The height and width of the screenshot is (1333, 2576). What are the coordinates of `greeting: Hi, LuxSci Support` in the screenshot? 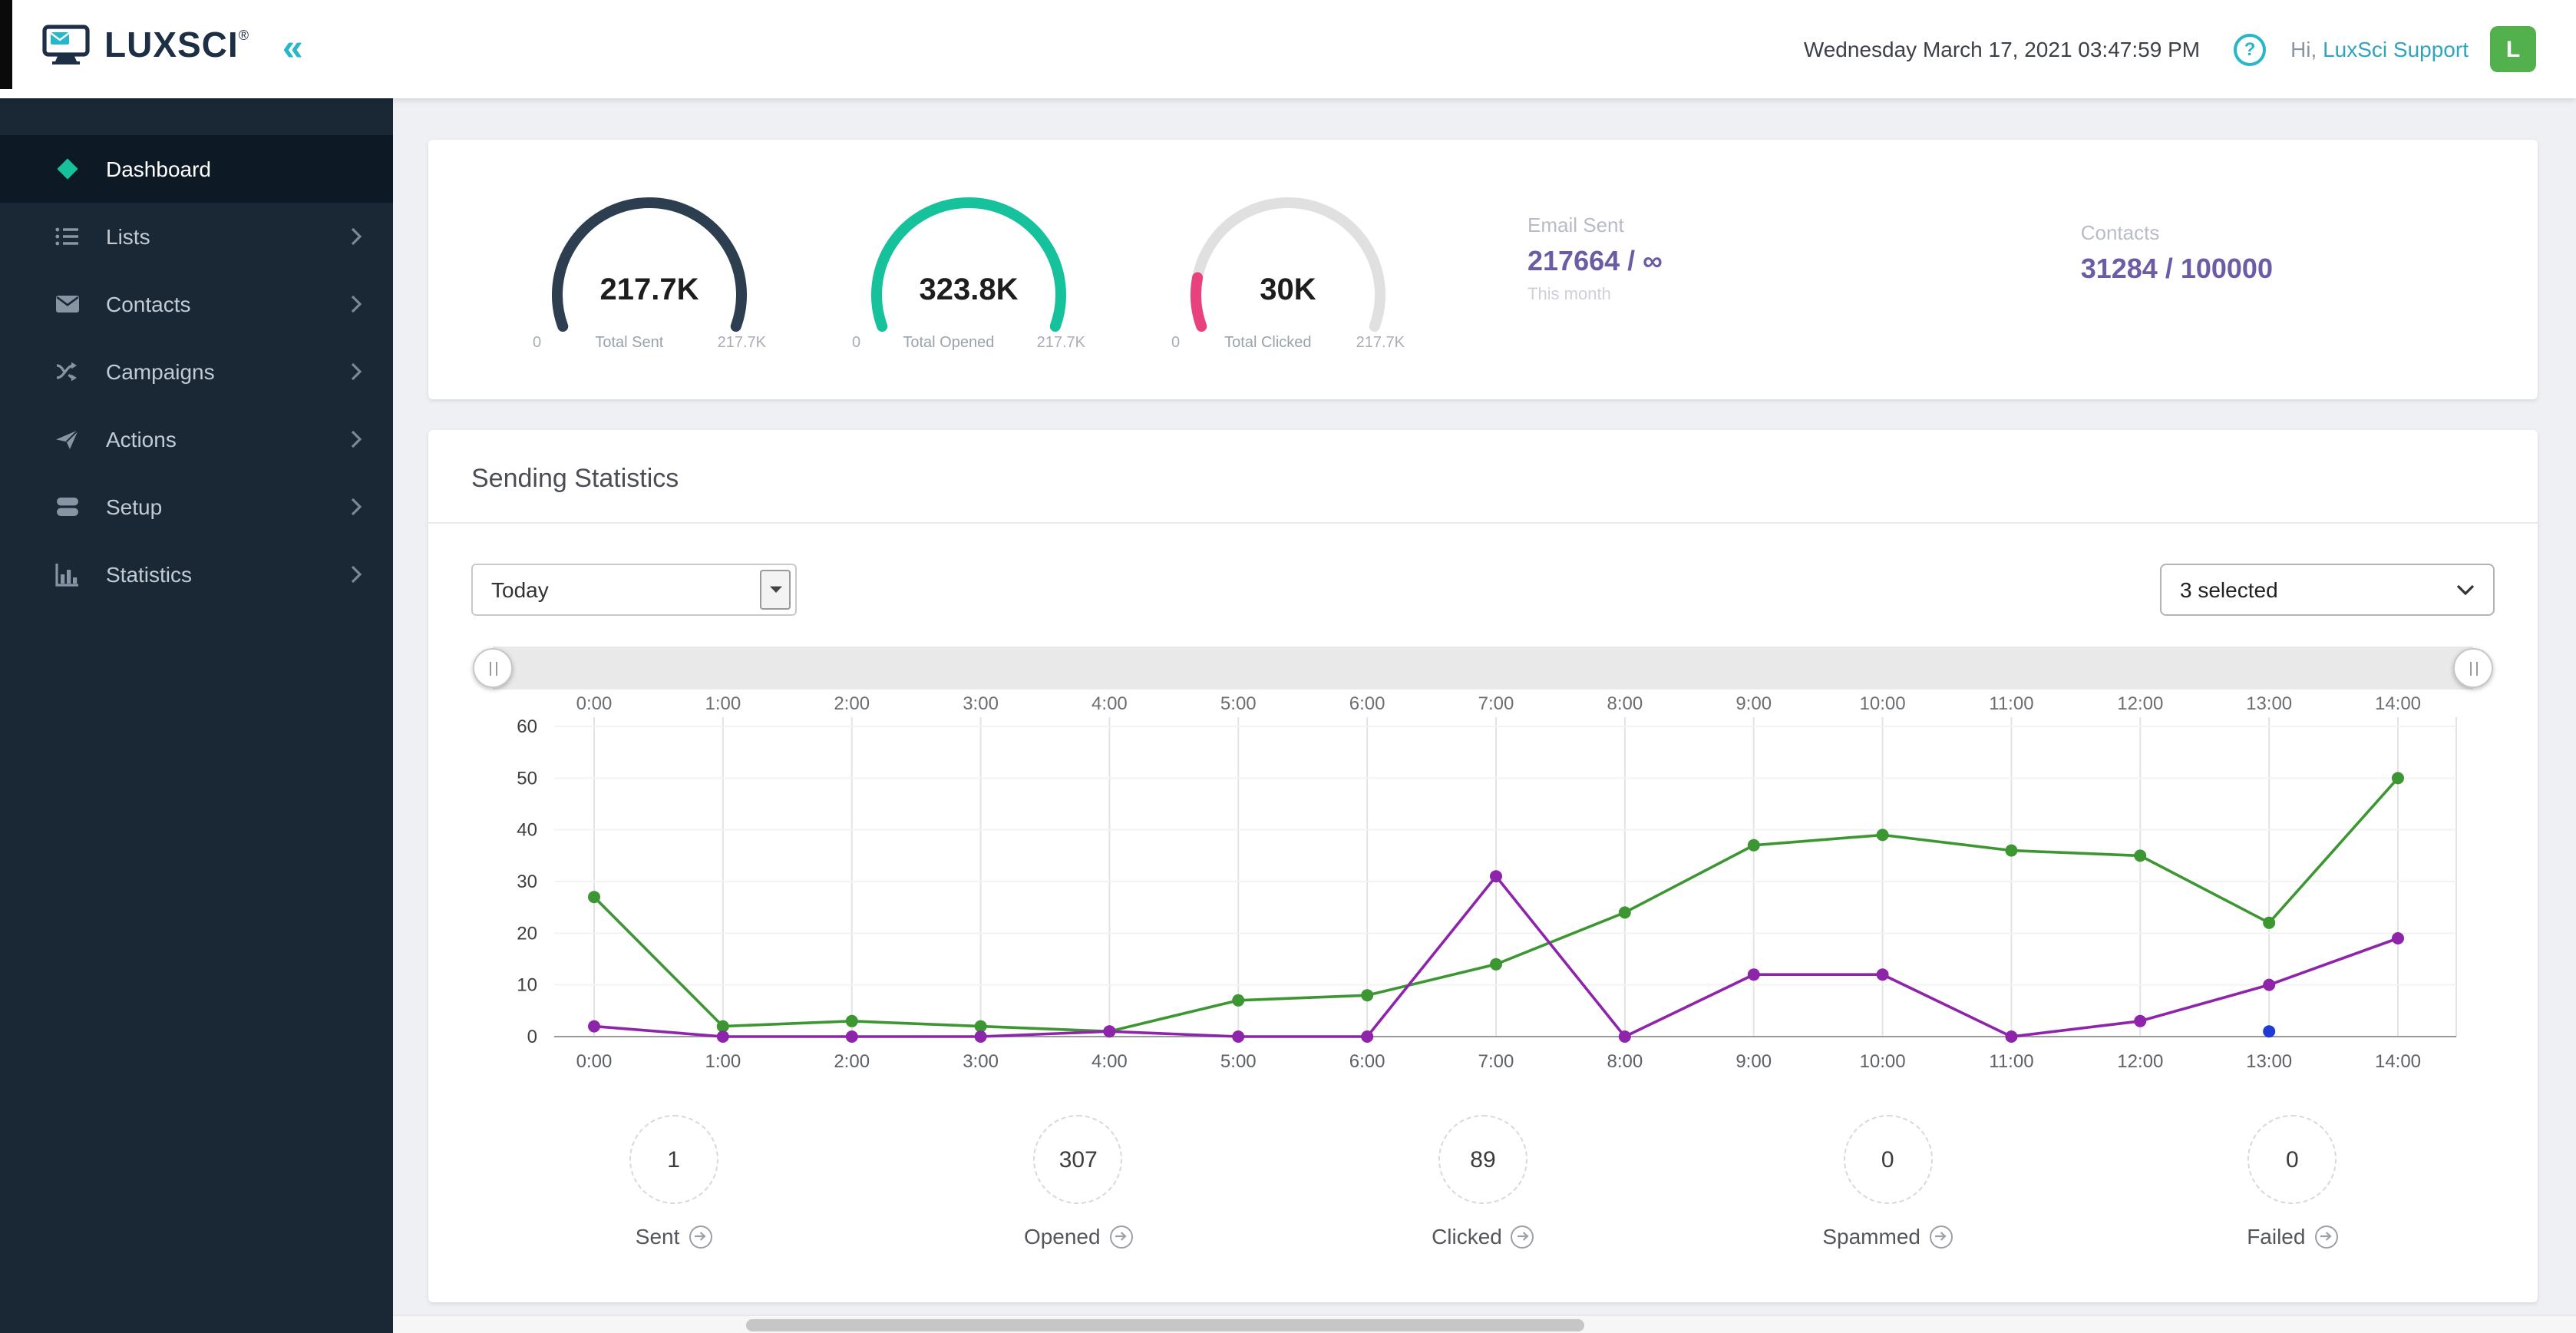 It's located at (2379, 49).